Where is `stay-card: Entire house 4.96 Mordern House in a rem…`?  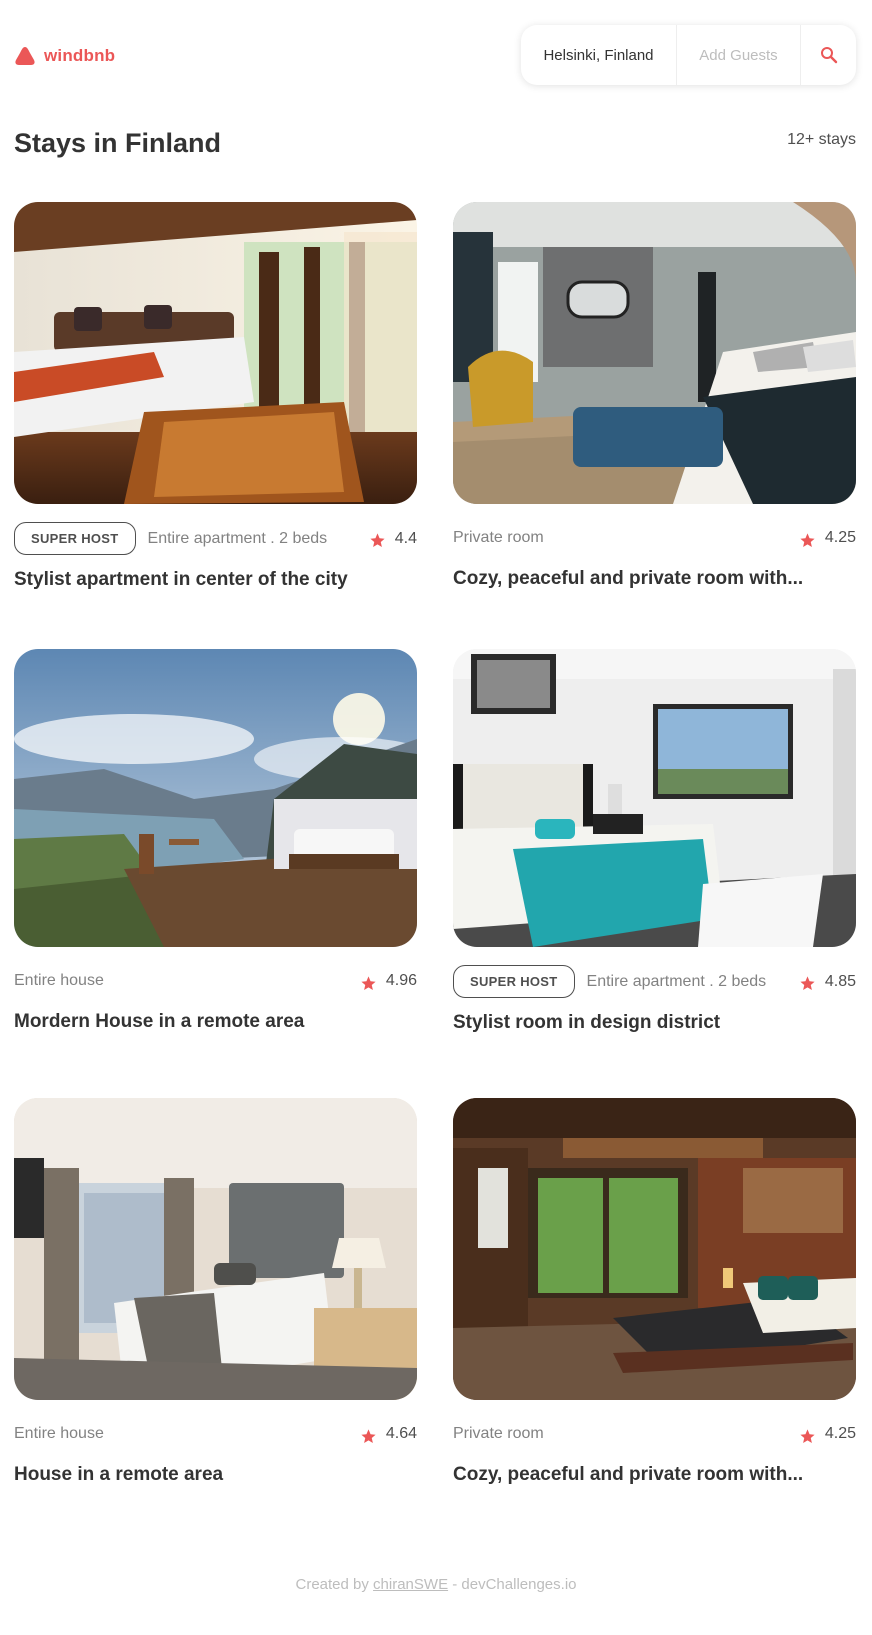
stay-card: Entire house 4.96 Mordern House in a rem… is located at coordinates (215, 841).